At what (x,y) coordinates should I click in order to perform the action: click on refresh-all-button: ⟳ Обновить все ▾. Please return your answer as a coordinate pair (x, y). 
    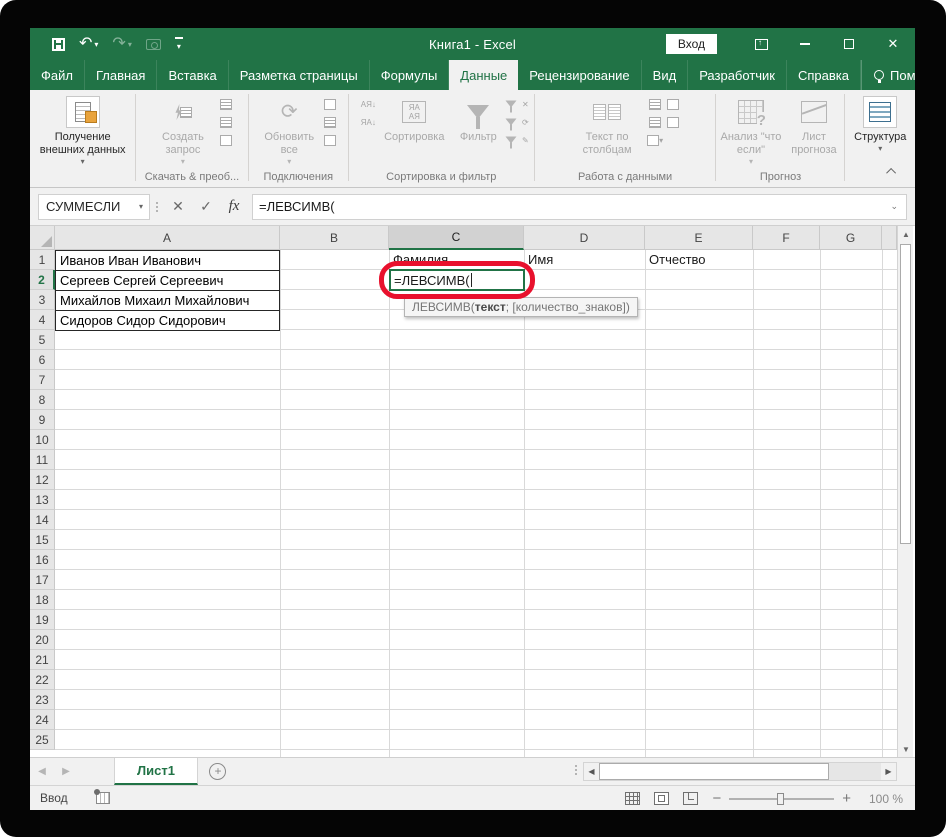
    Looking at the image, I should click on (289, 129).